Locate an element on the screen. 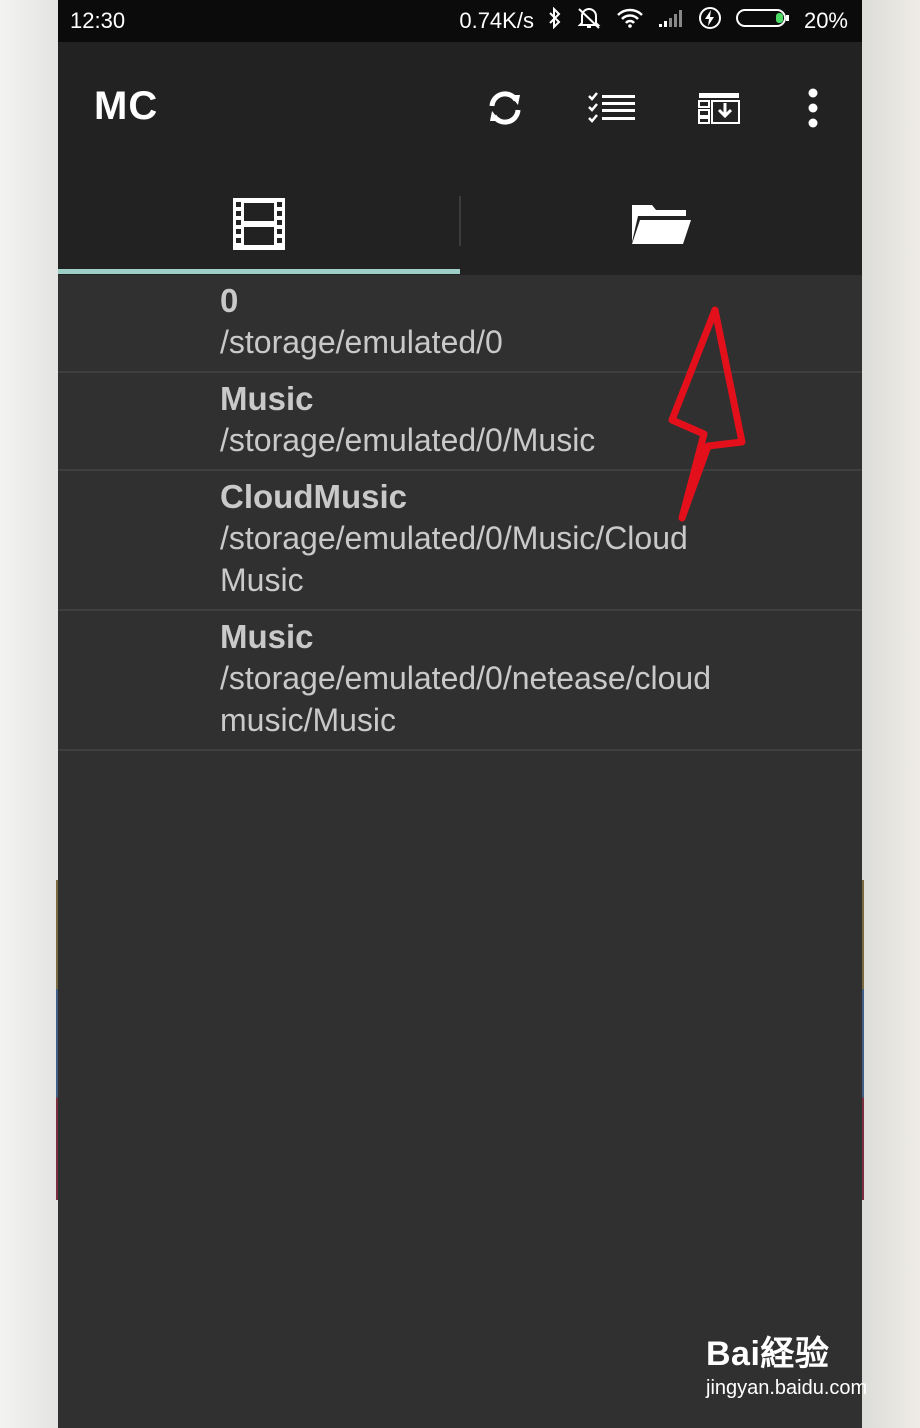 This screenshot has height=1428, width=920. overflow-menu-button is located at coordinates (813, 108).